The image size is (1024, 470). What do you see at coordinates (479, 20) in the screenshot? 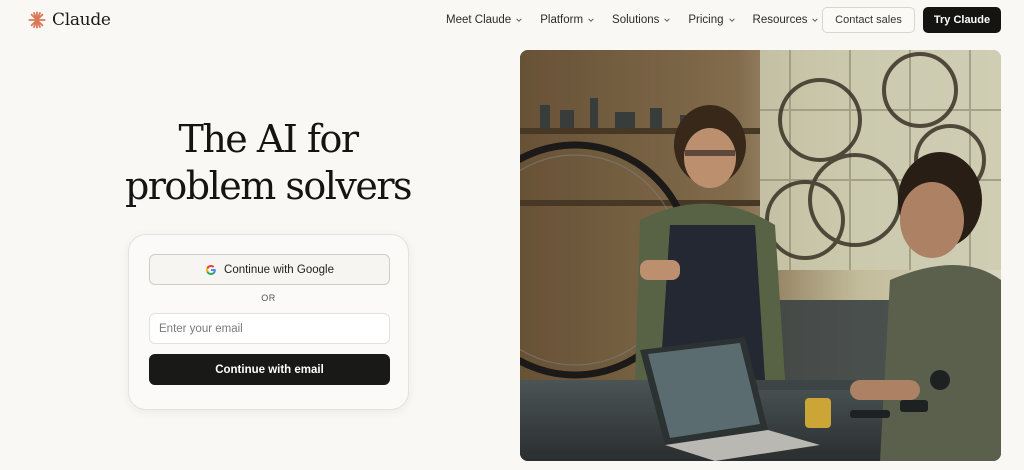
I see `nav-item-label: Meet Claude` at bounding box center [479, 20].